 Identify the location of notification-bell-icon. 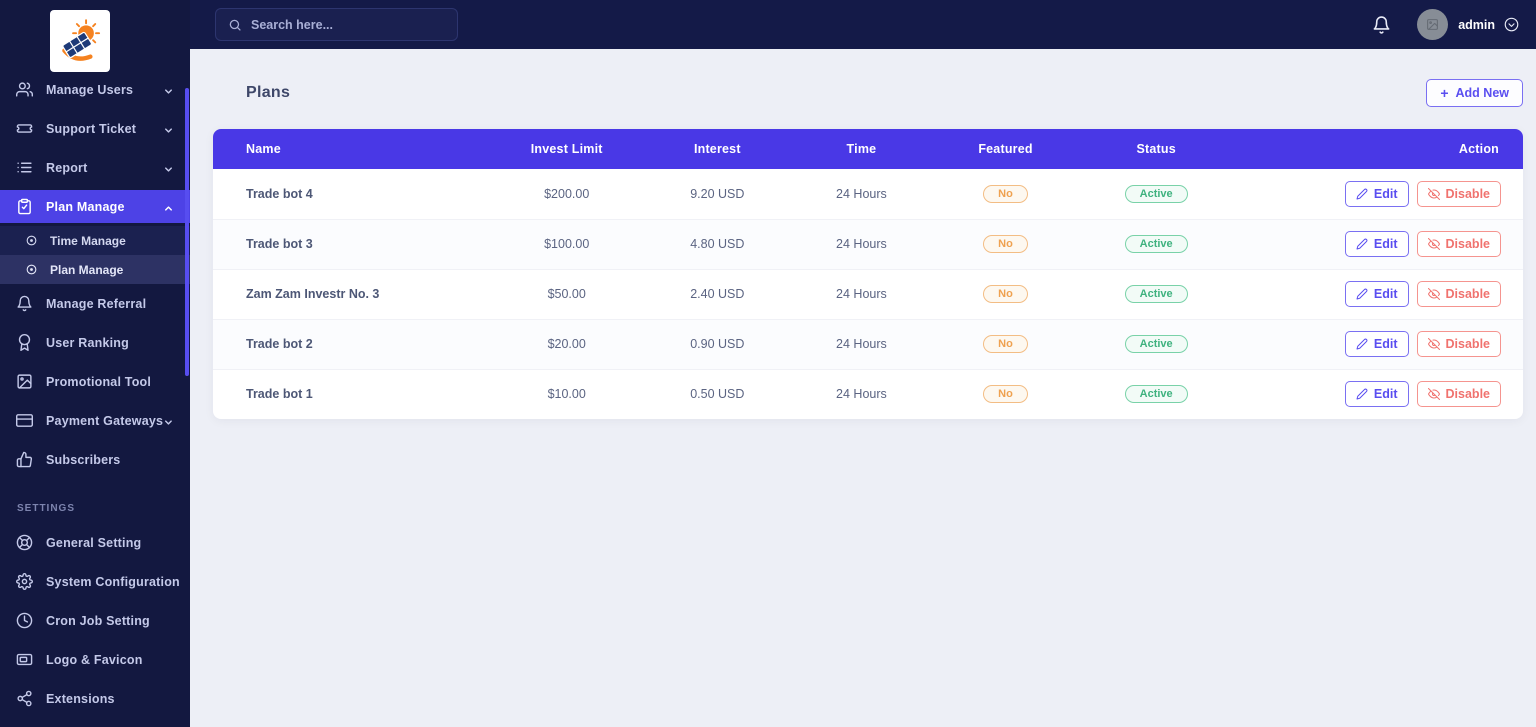
(1381, 25).